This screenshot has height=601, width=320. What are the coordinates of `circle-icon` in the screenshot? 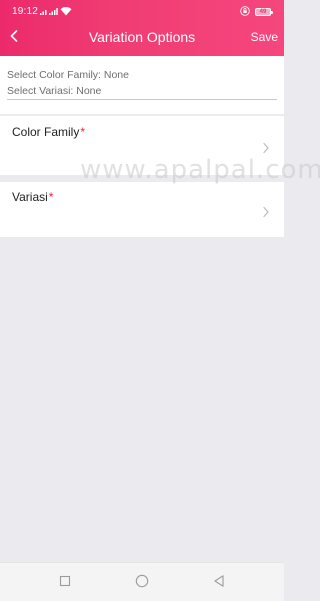 It's located at (142, 581).